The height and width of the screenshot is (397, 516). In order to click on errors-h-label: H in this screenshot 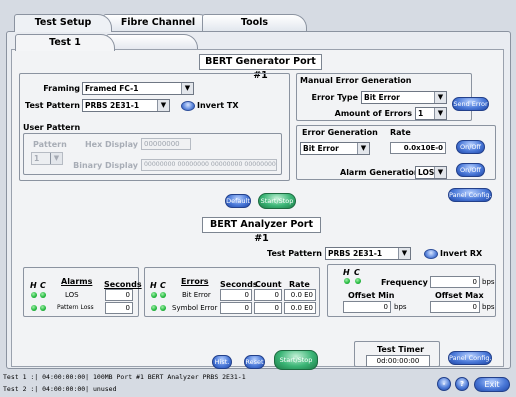, I will do `click(153, 285)`.